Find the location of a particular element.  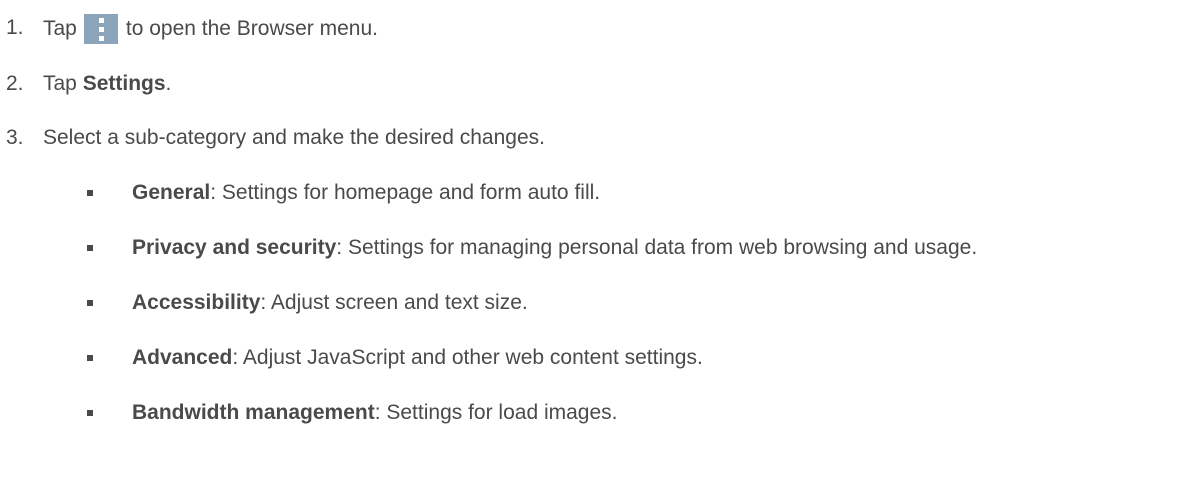

step-text-after: . is located at coordinates (168, 83).